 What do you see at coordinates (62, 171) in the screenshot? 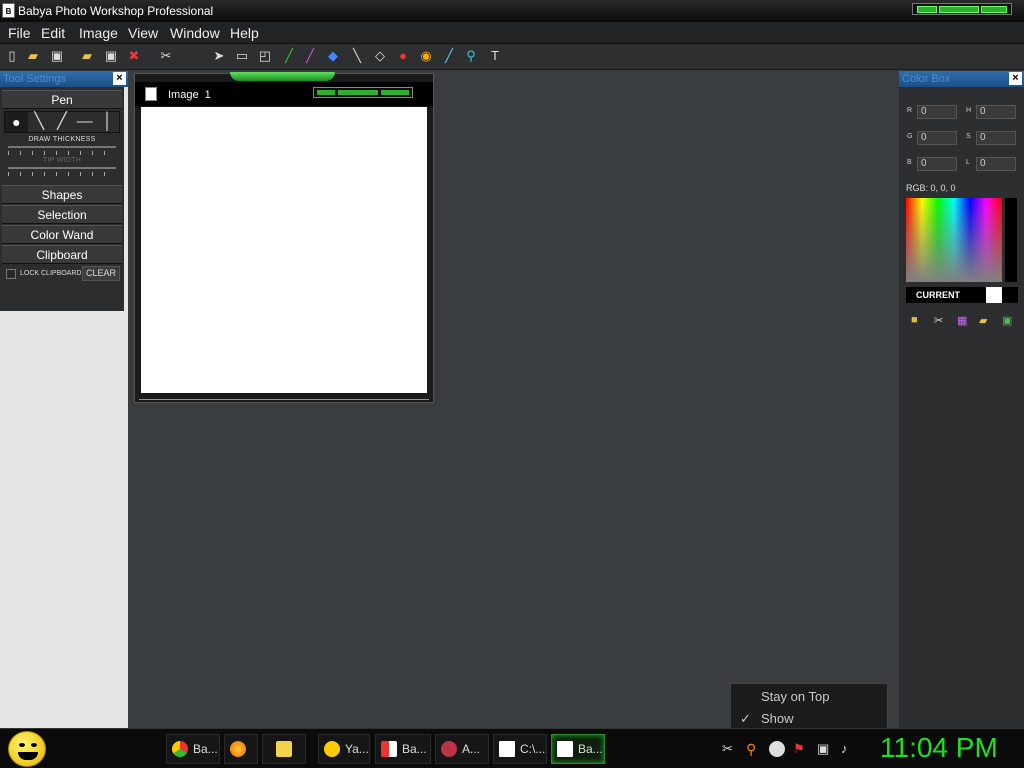
I see `tip-width-slider` at bounding box center [62, 171].